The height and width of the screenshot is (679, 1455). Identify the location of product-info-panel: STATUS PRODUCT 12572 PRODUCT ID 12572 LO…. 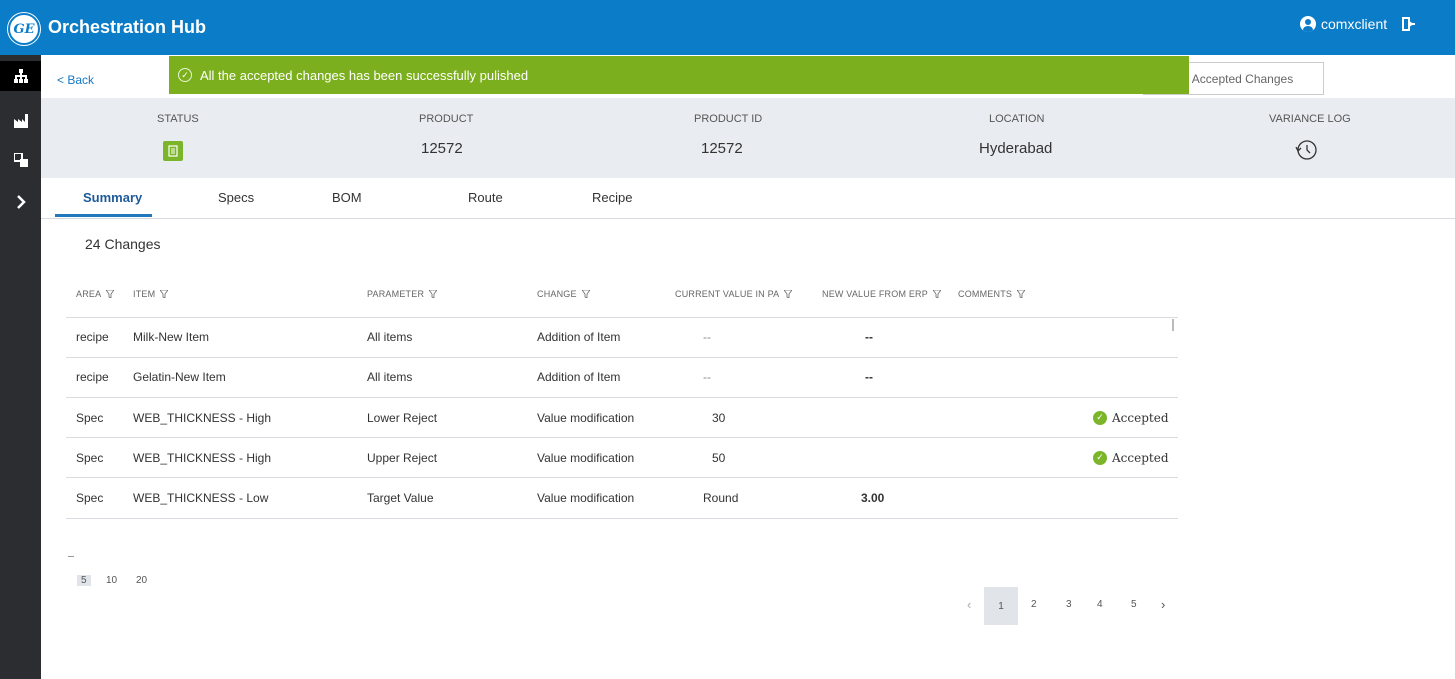
(748, 138).